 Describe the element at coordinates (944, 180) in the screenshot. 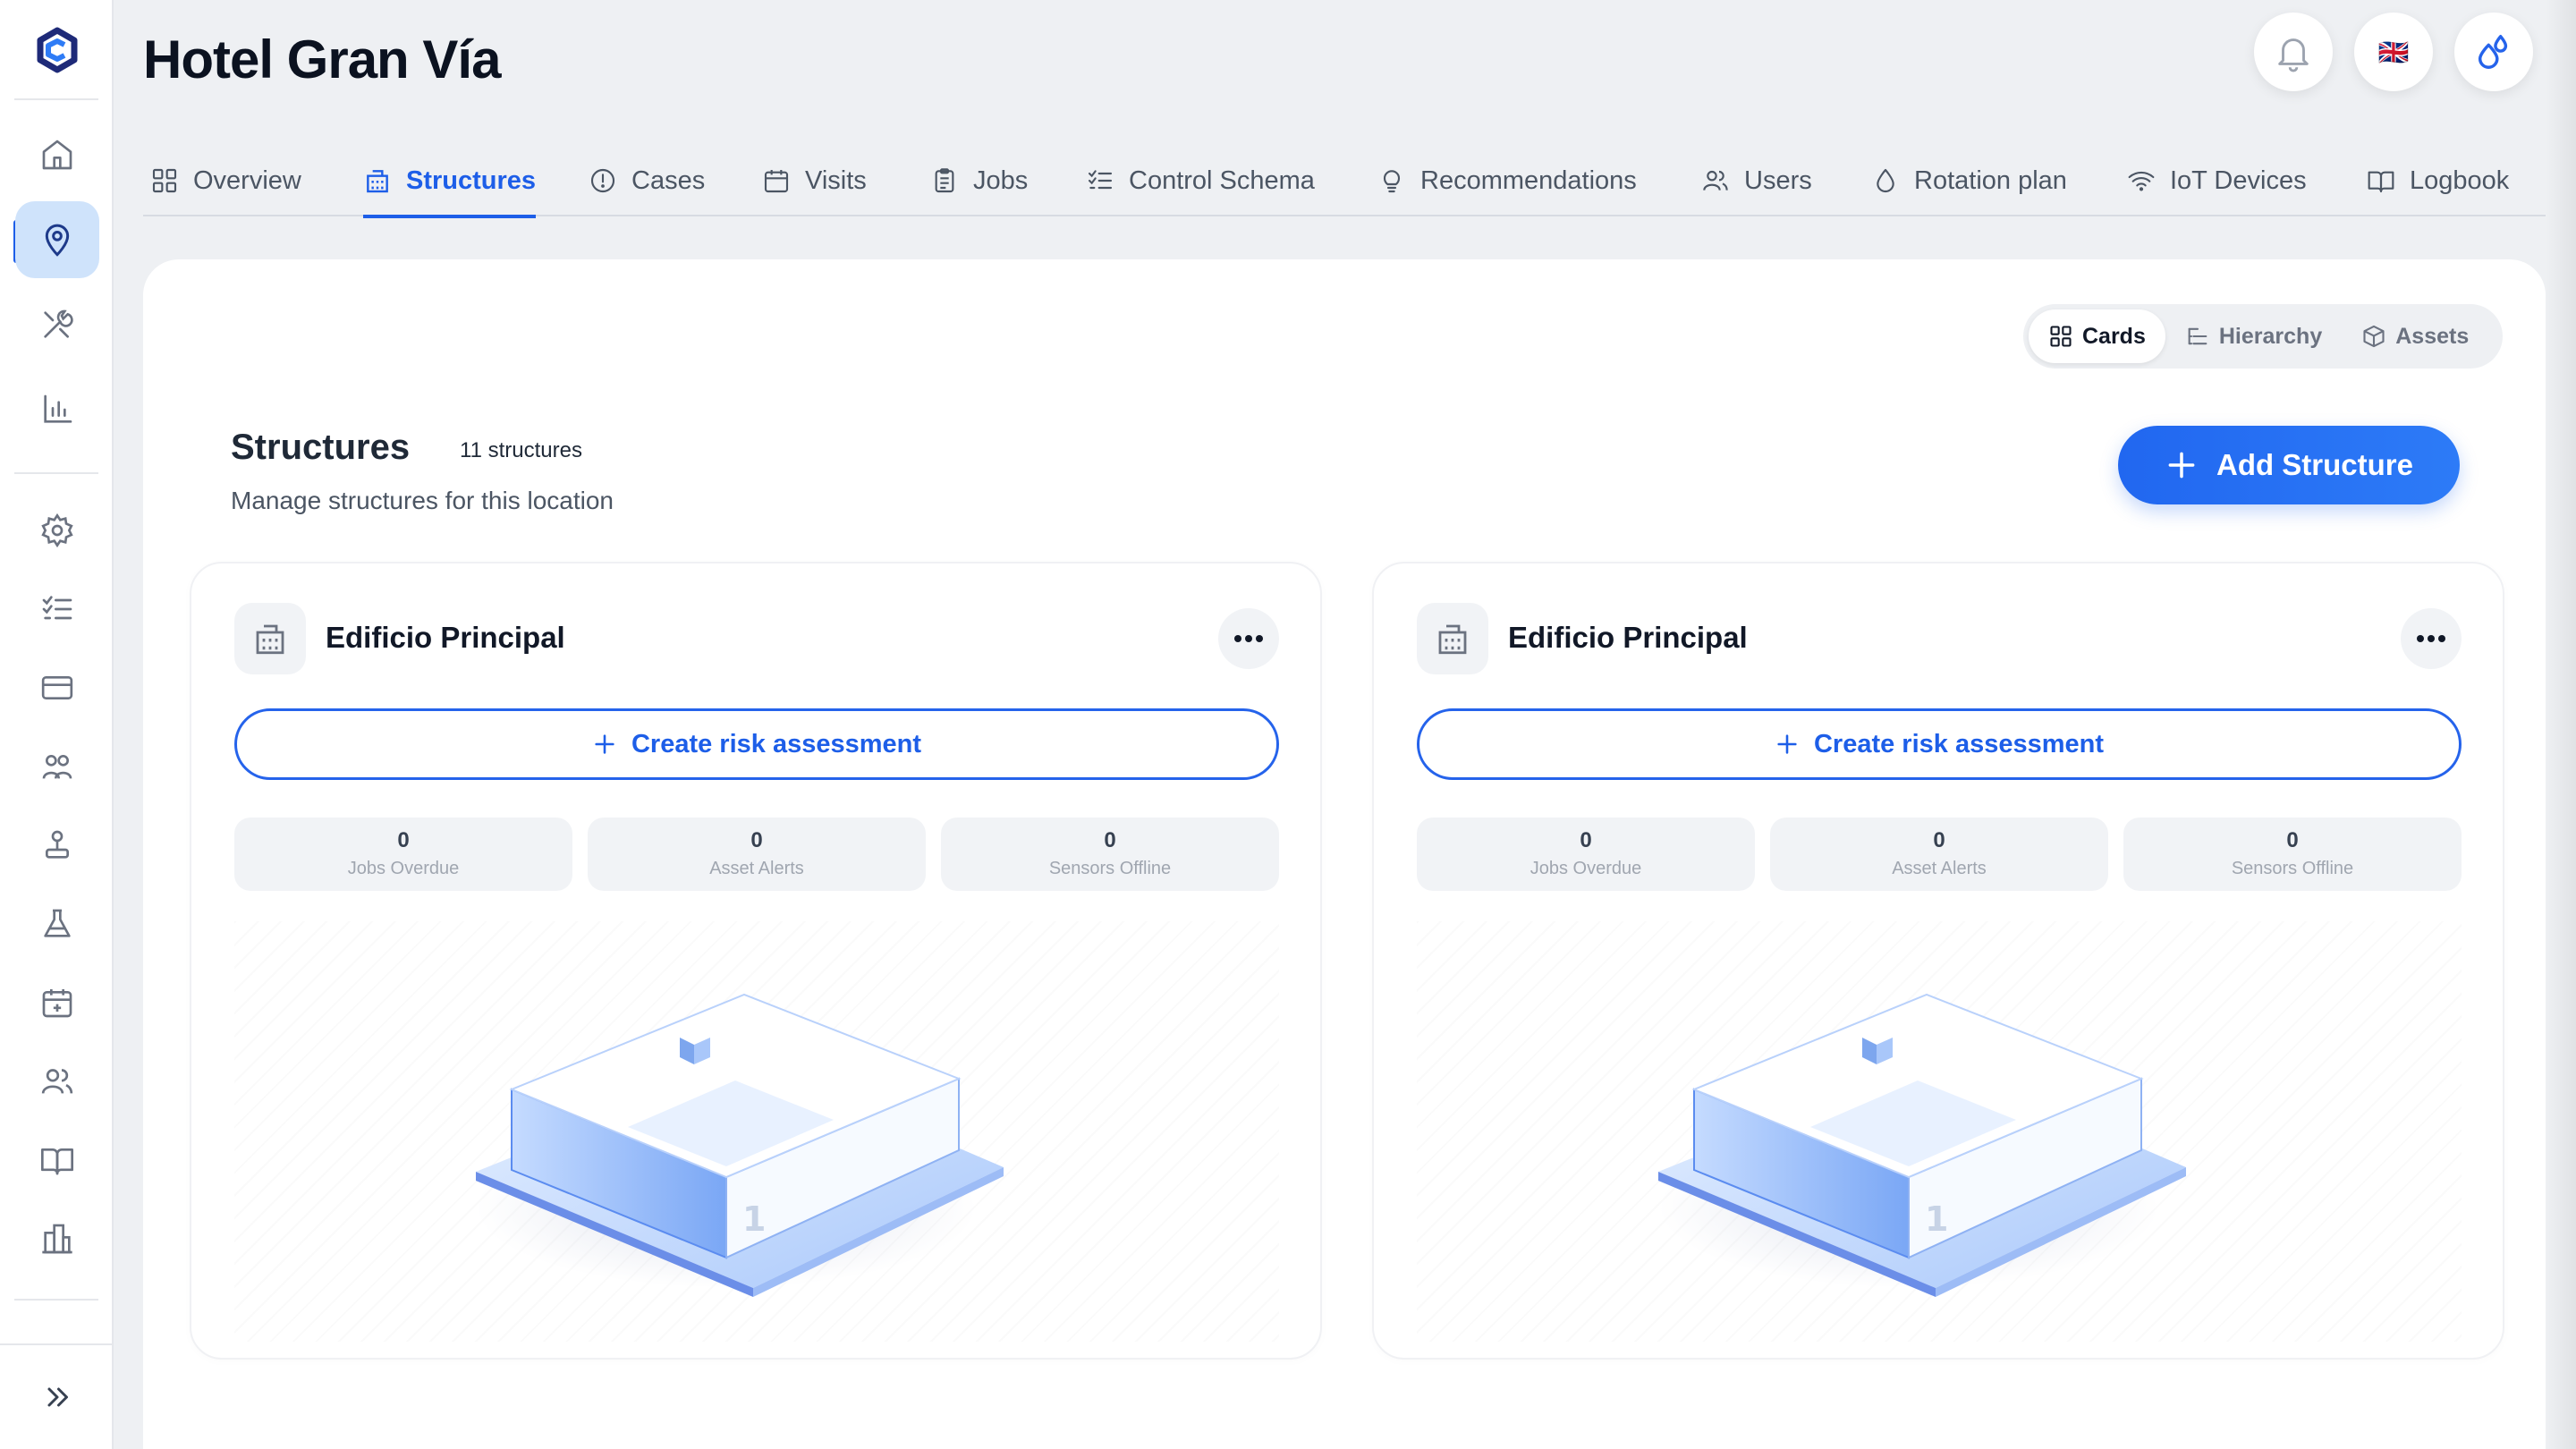

I see `clipboard-icon` at that location.